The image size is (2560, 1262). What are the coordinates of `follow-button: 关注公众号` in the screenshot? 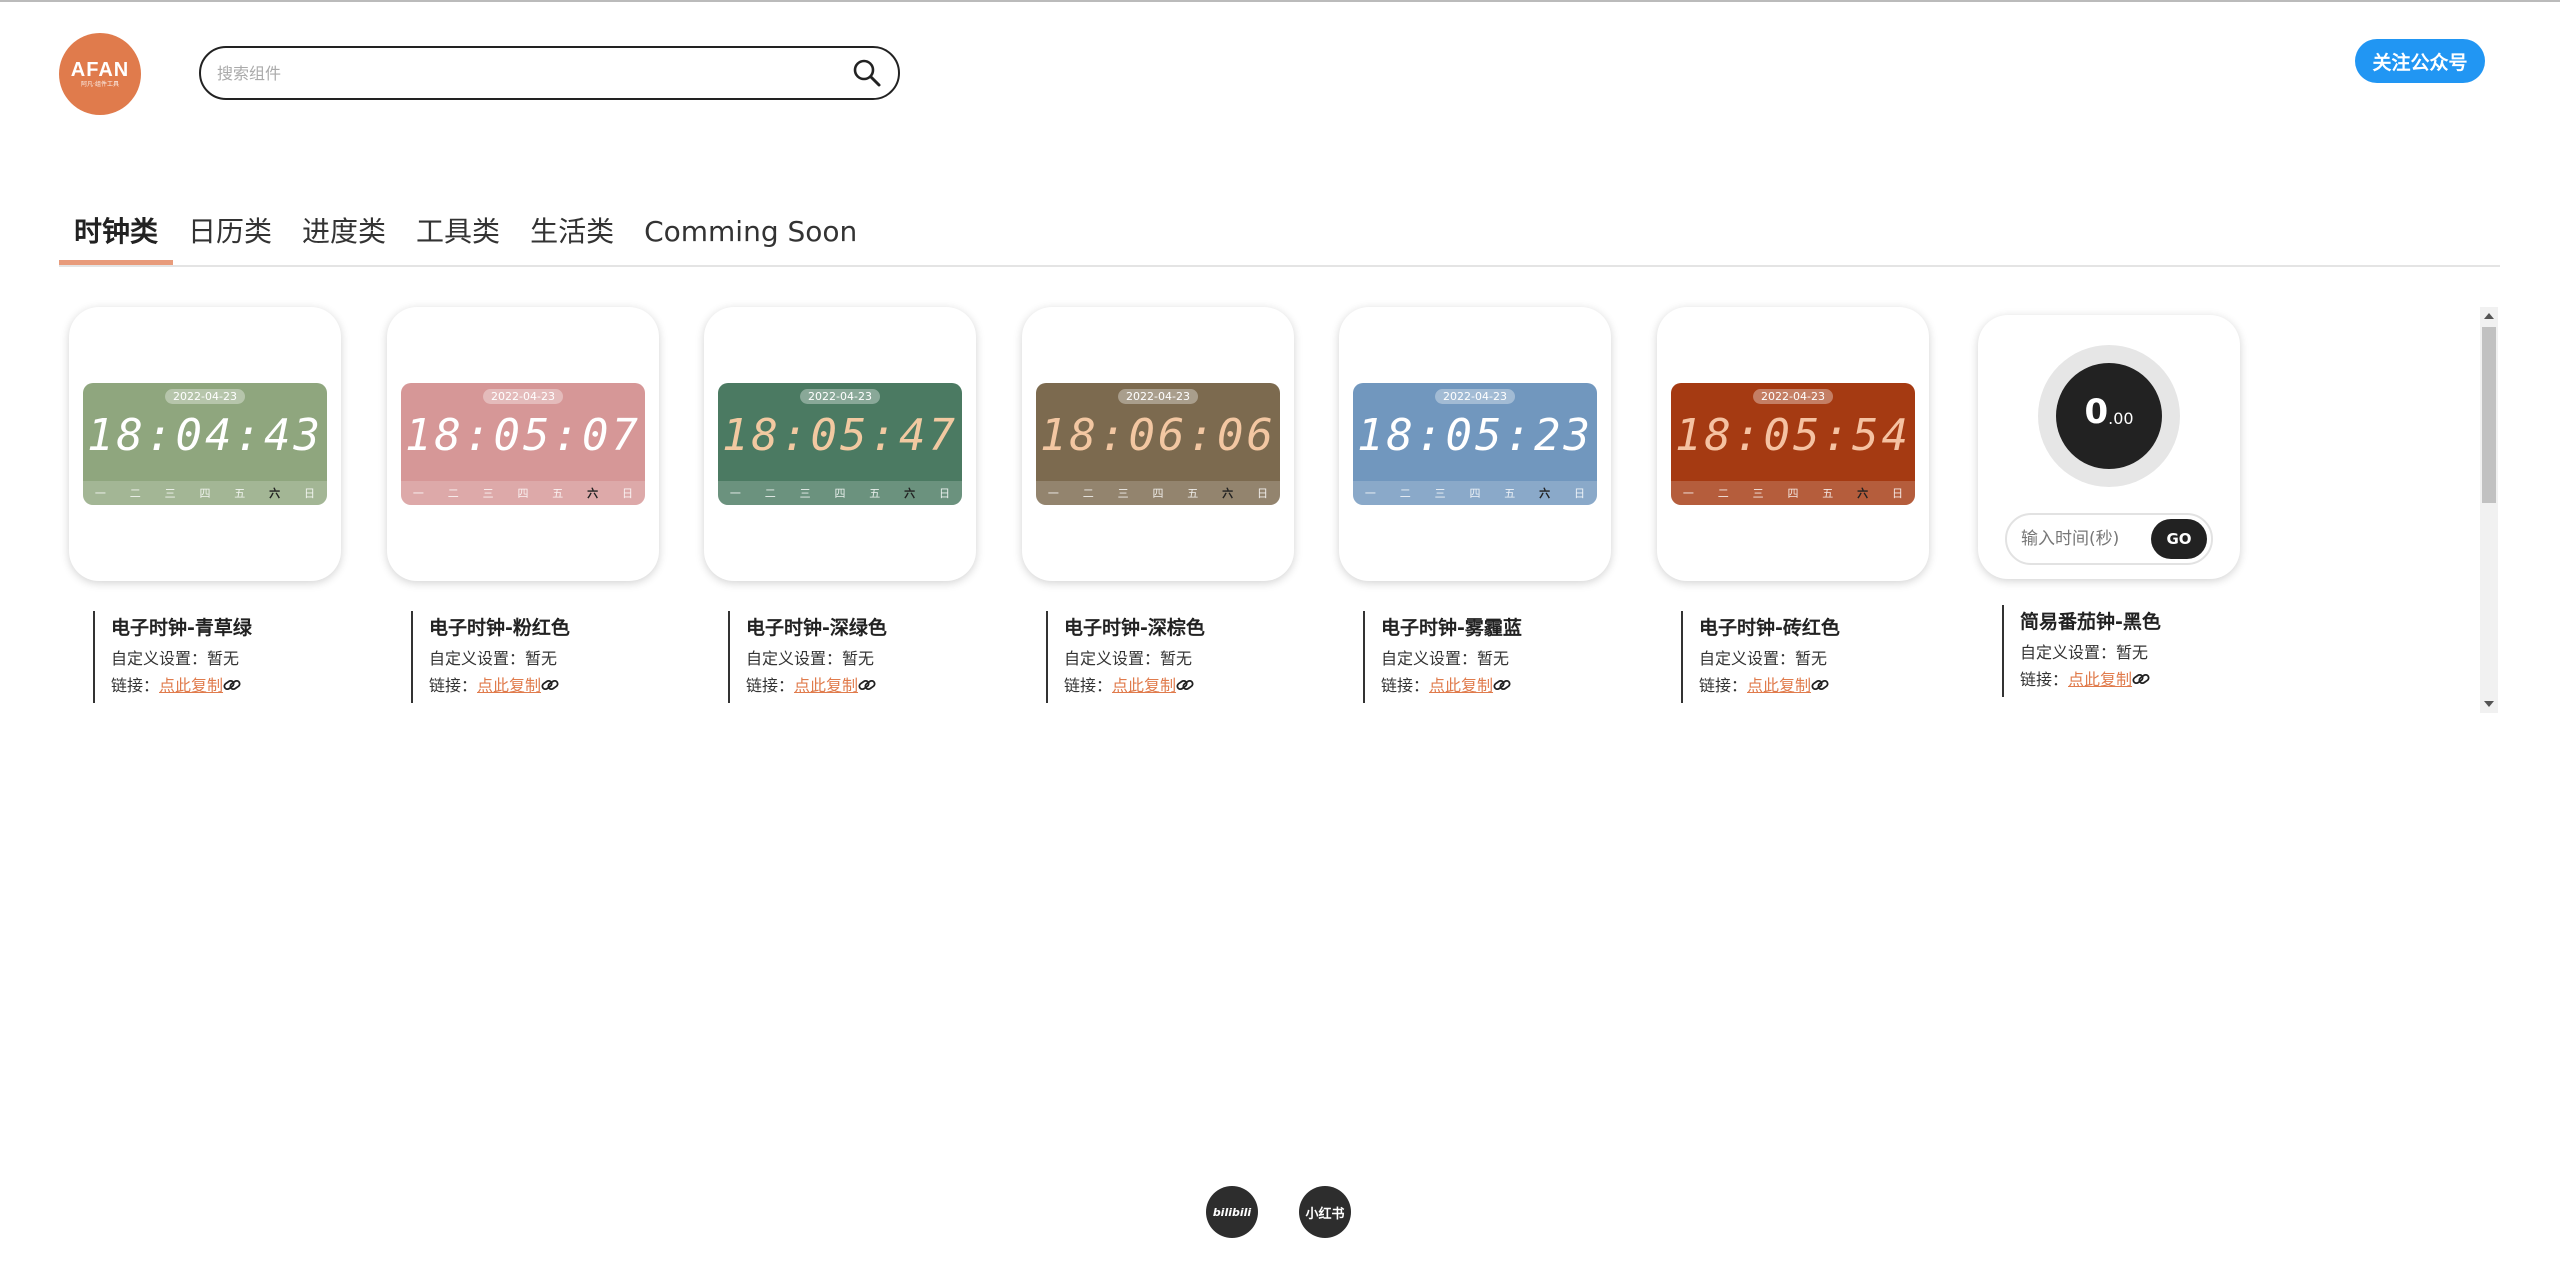 It's located at (2420, 61).